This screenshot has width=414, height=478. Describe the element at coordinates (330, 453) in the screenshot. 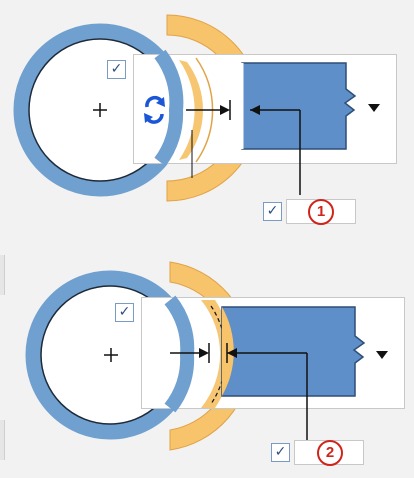

I see `callout-badge-2: 2` at that location.